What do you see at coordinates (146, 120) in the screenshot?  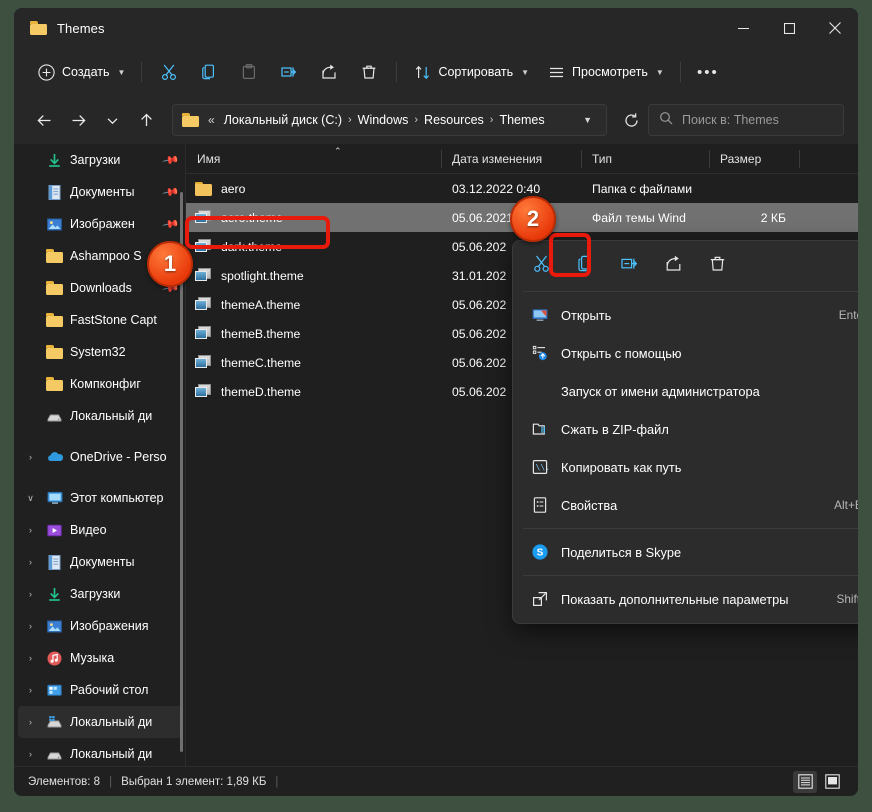 I see `up-button` at bounding box center [146, 120].